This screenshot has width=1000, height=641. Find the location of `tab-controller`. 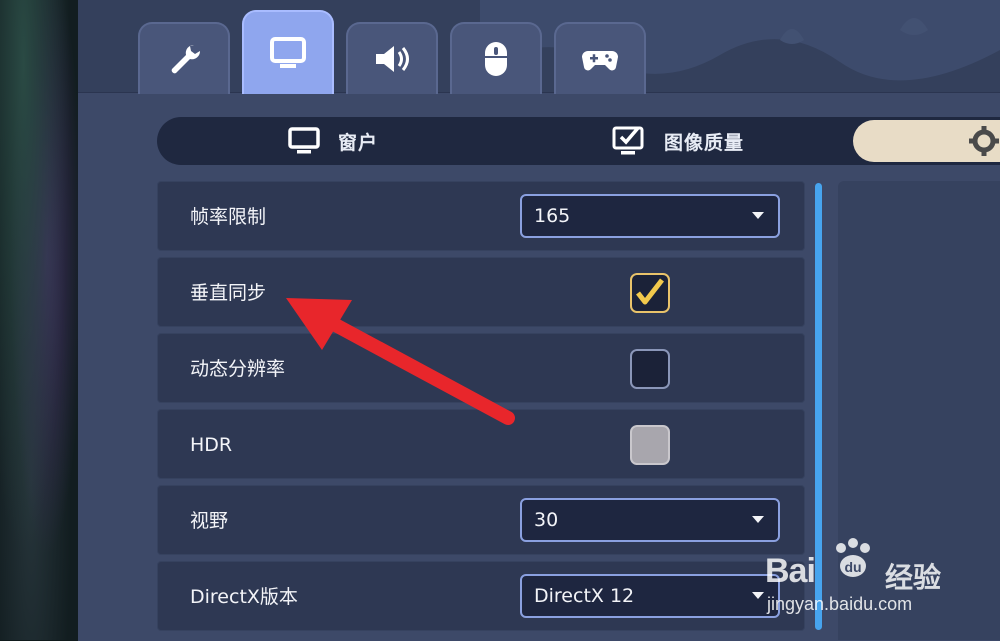

tab-controller is located at coordinates (600, 58).